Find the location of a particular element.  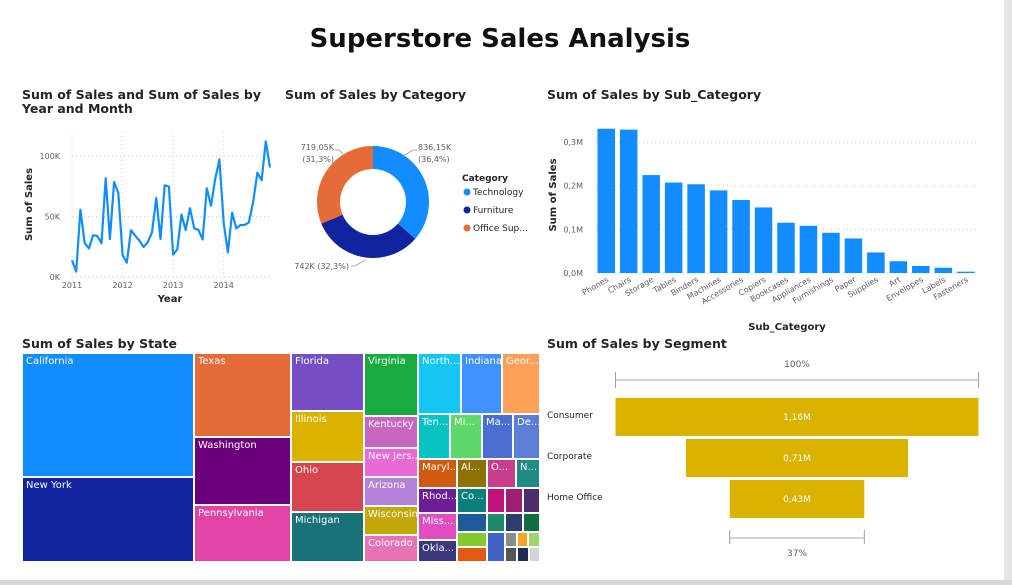

data-label-office-supplies-pct: (31,3%) is located at coordinates (318, 159).